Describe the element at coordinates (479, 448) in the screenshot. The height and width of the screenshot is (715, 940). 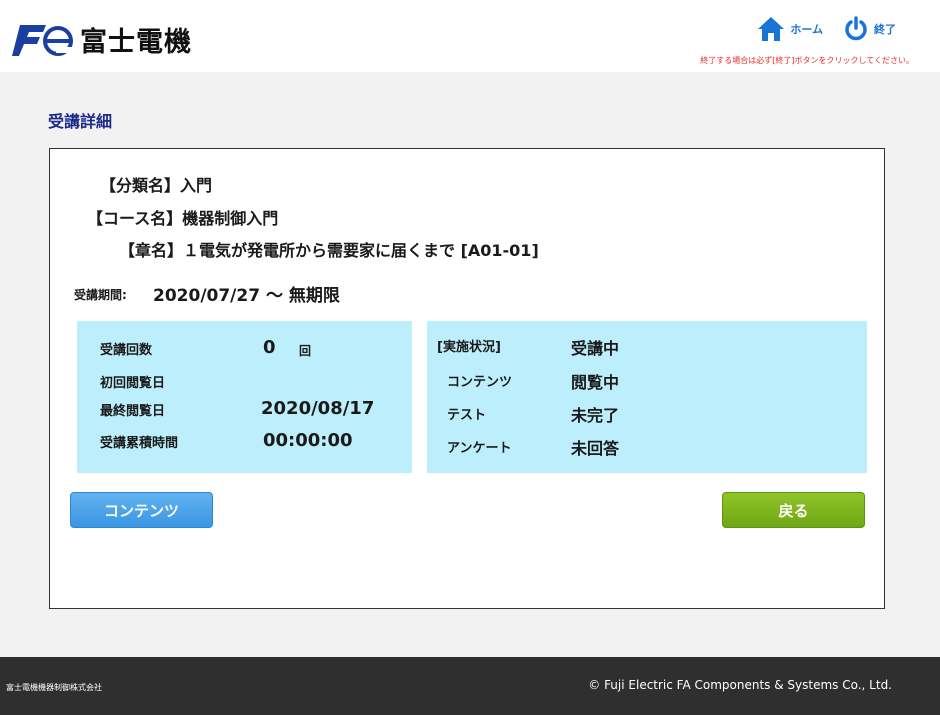
I see `survey-status-label: アンケート` at that location.